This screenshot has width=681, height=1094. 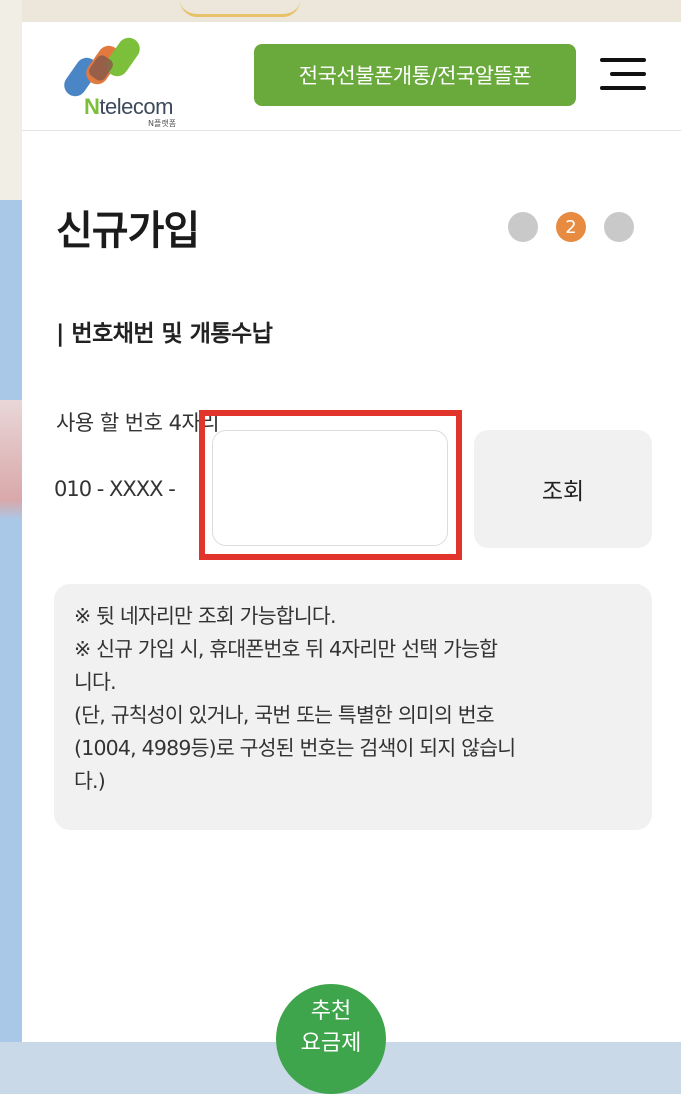 I want to click on notice-line: 다.), so click(x=90, y=781).